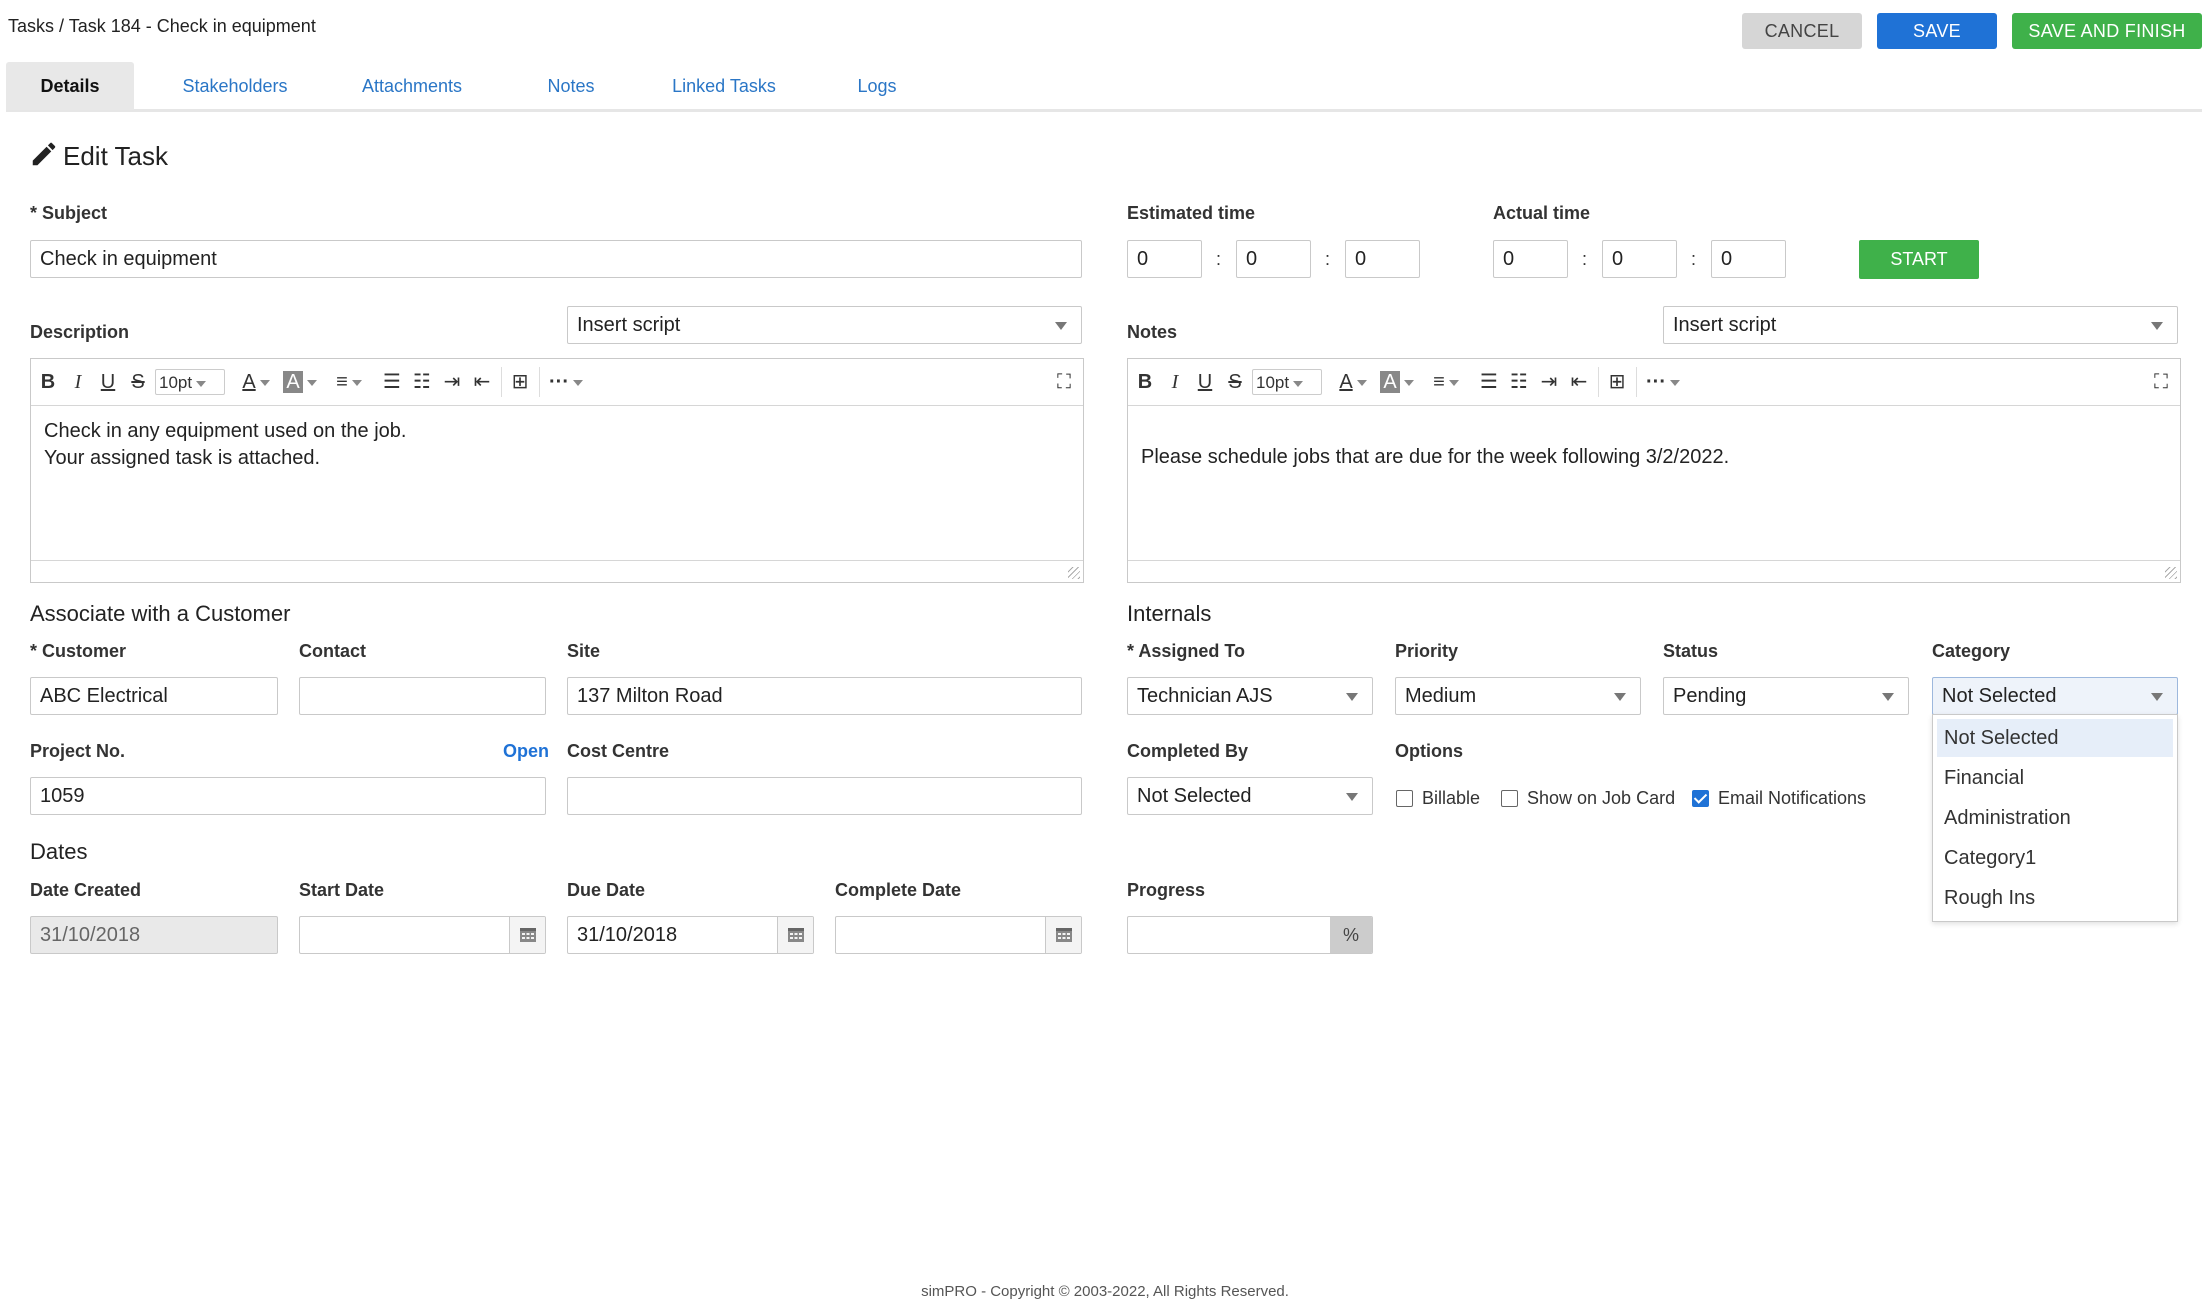 Image resolution: width=2210 pixels, height=1310 pixels. What do you see at coordinates (154, 696) in the screenshot?
I see `customer-input: ABC Electrical` at bounding box center [154, 696].